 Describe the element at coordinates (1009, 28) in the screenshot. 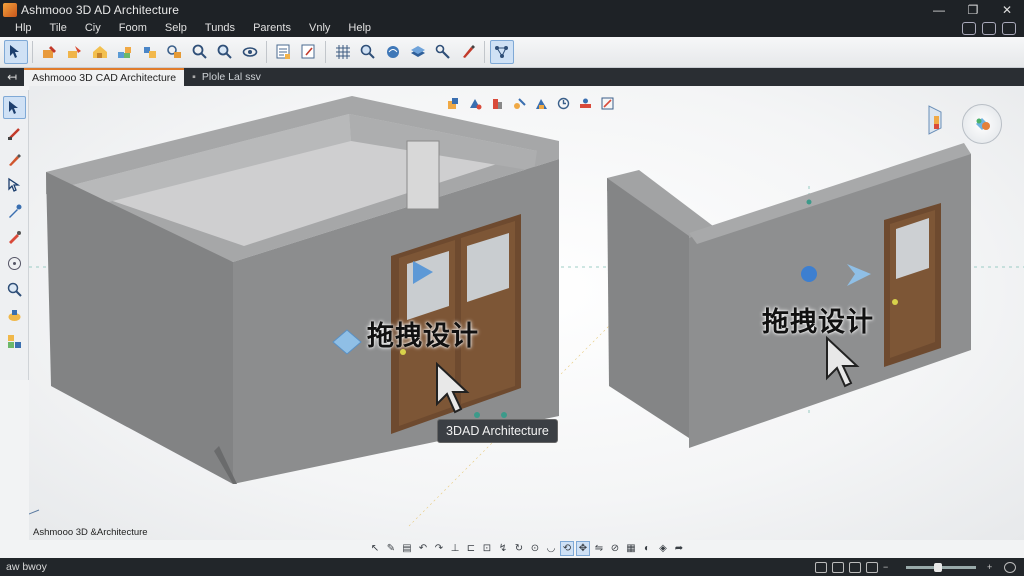

I see `options-icon` at that location.